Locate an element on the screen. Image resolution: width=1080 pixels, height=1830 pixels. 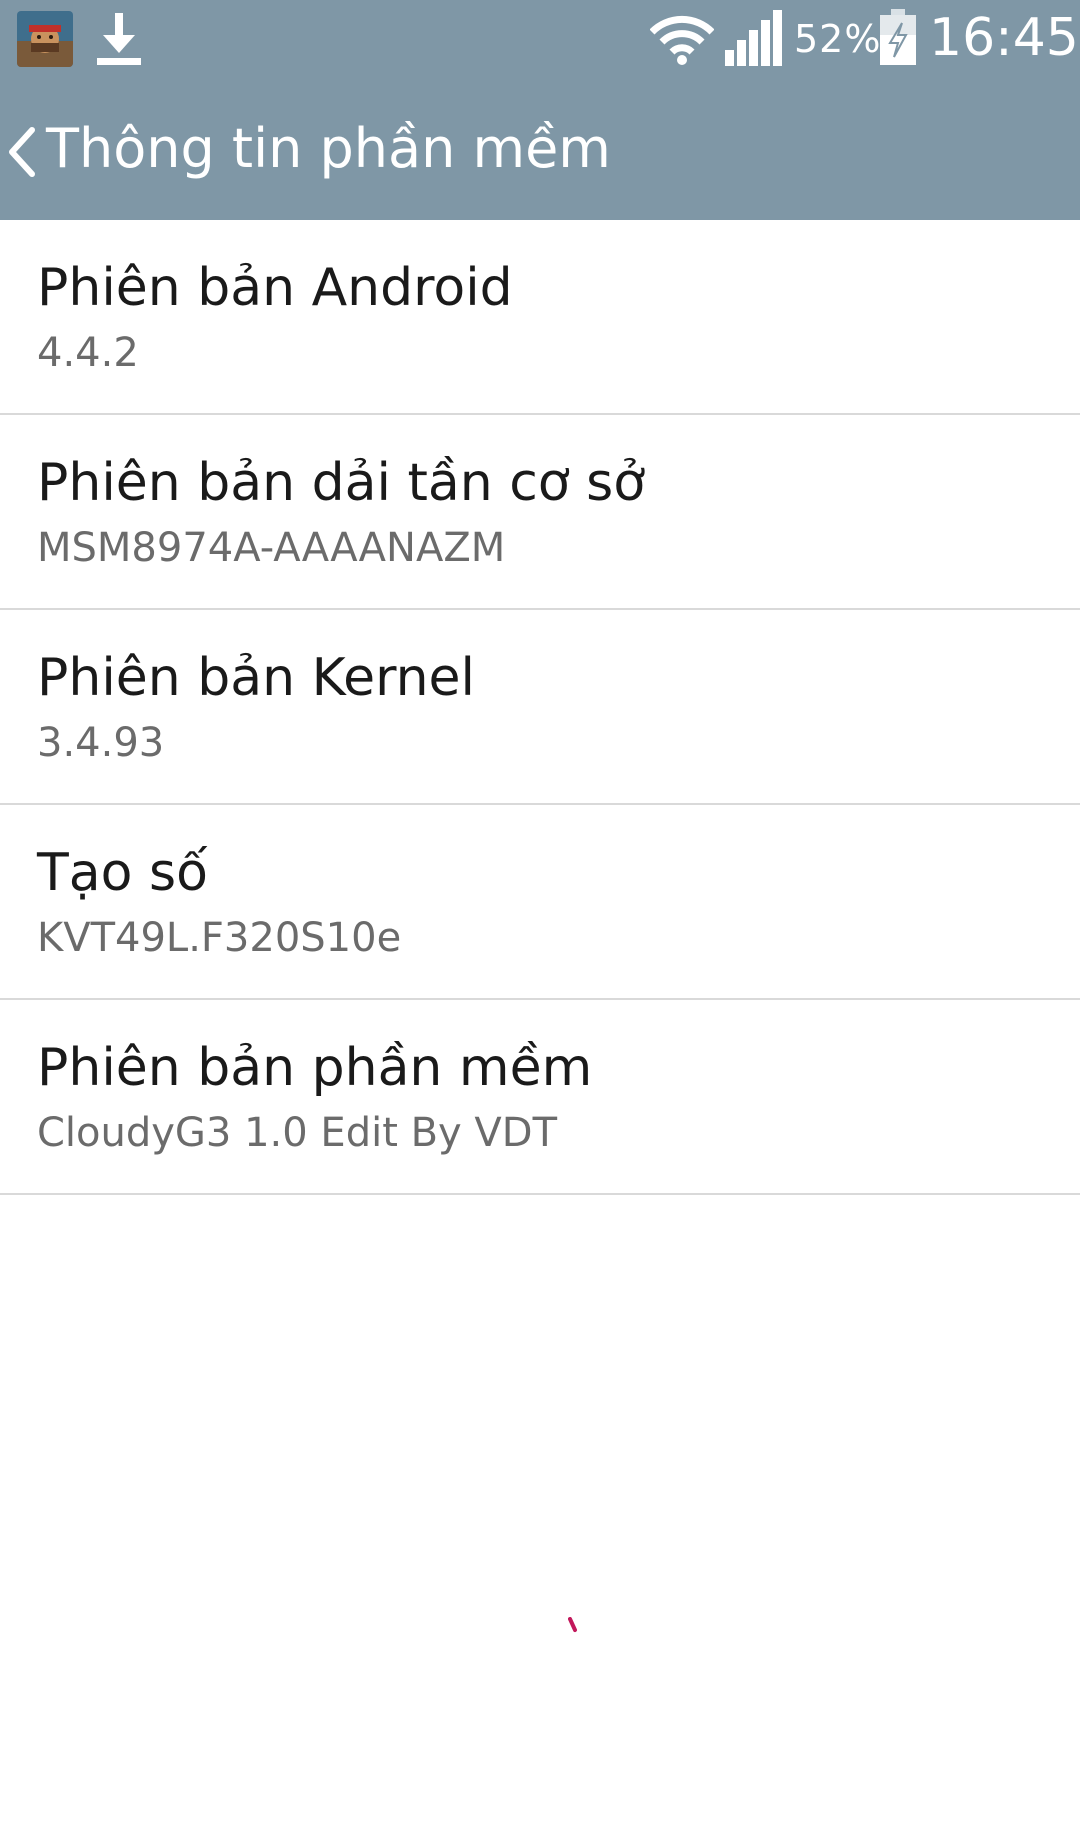
game-app-icon is located at coordinates (45, 39).